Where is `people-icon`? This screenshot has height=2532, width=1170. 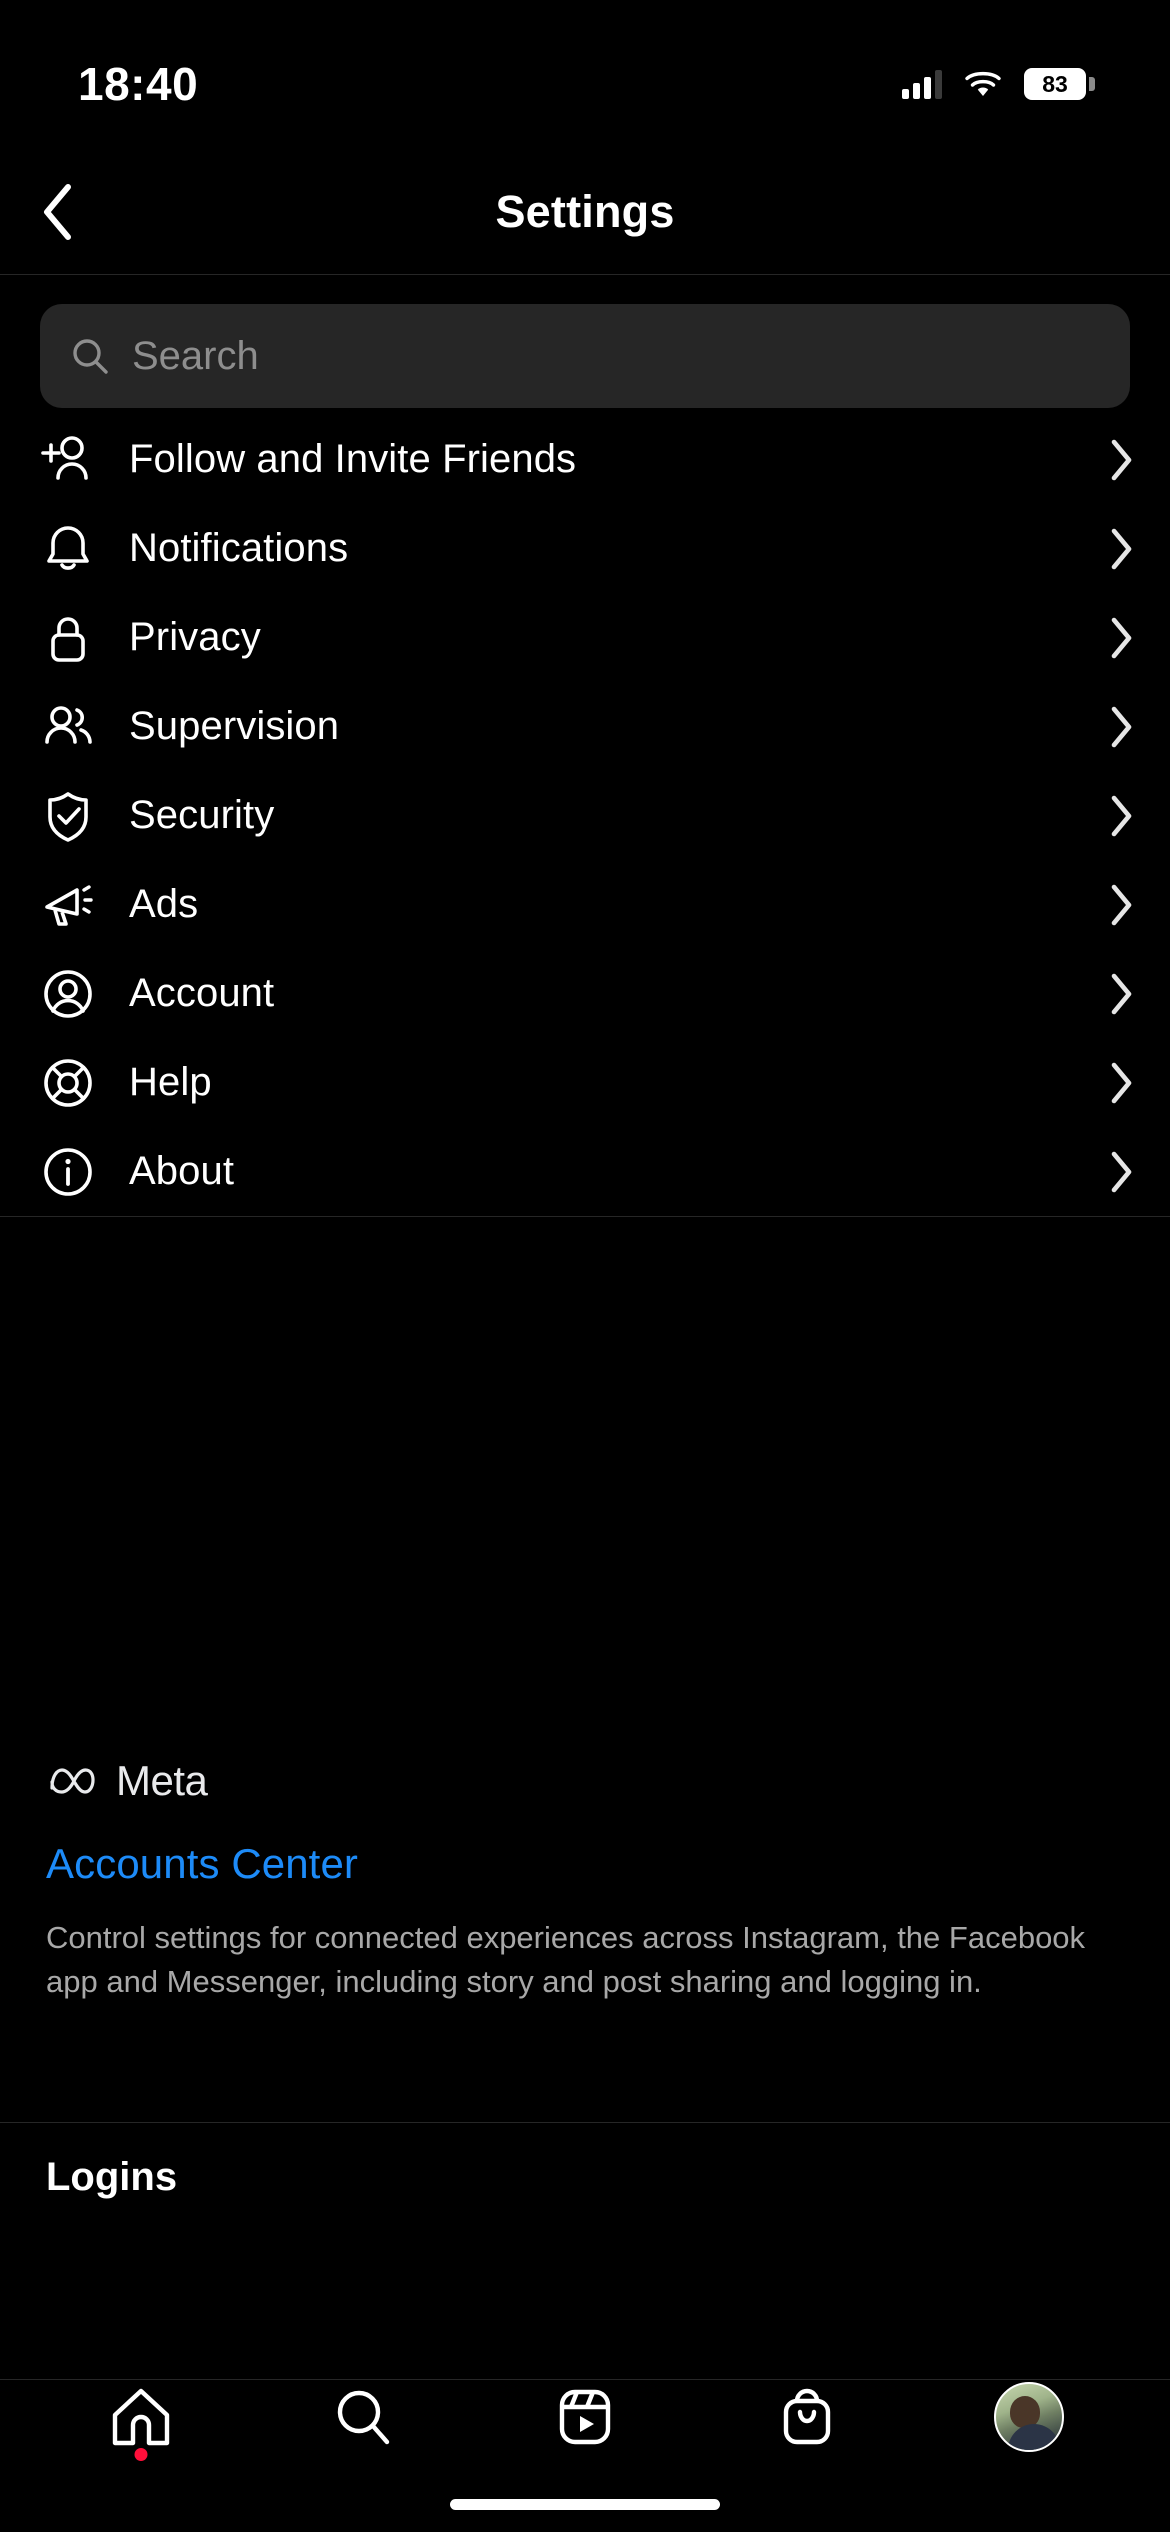
people-icon is located at coordinates (68, 727).